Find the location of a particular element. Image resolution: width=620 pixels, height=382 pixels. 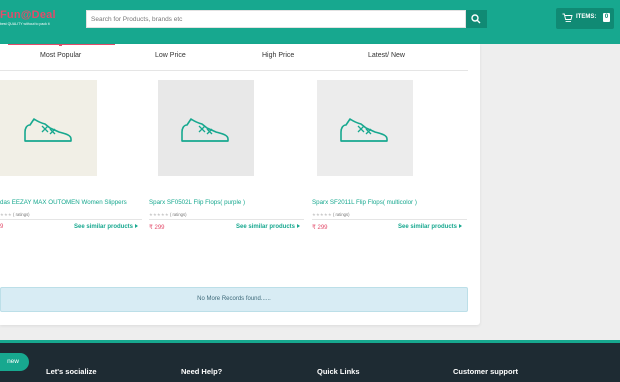

logo-tagline: best QUALITY without to pack it is located at coordinates (25, 24).